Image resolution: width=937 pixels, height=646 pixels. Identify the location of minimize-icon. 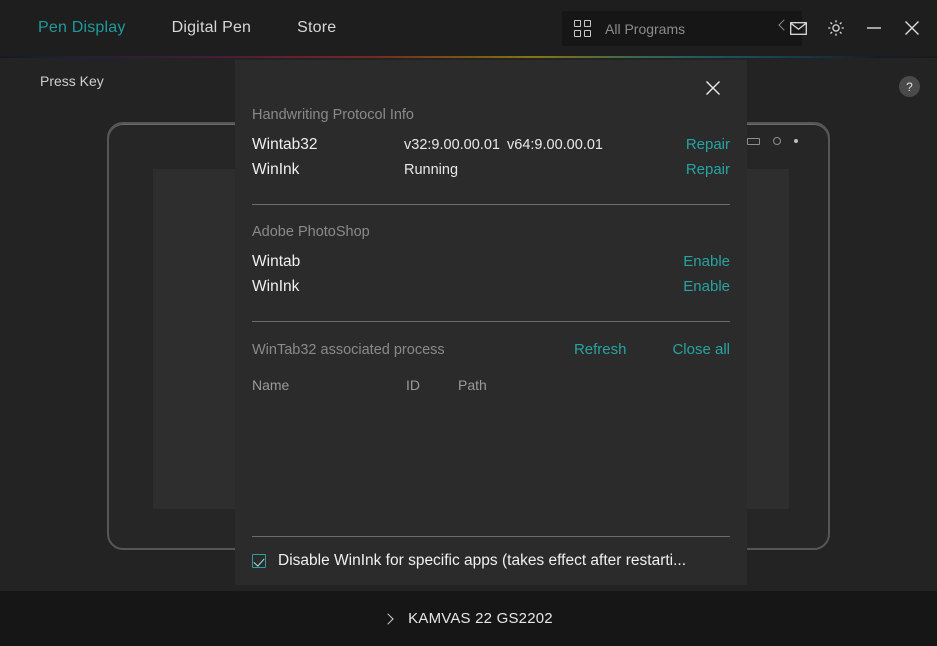
(874, 28).